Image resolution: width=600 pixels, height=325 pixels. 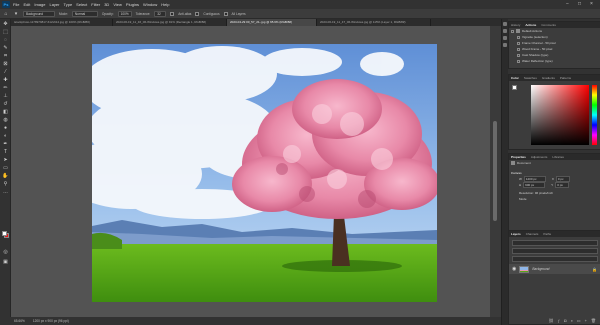 I want to click on history-icon, so click(x=505, y=24).